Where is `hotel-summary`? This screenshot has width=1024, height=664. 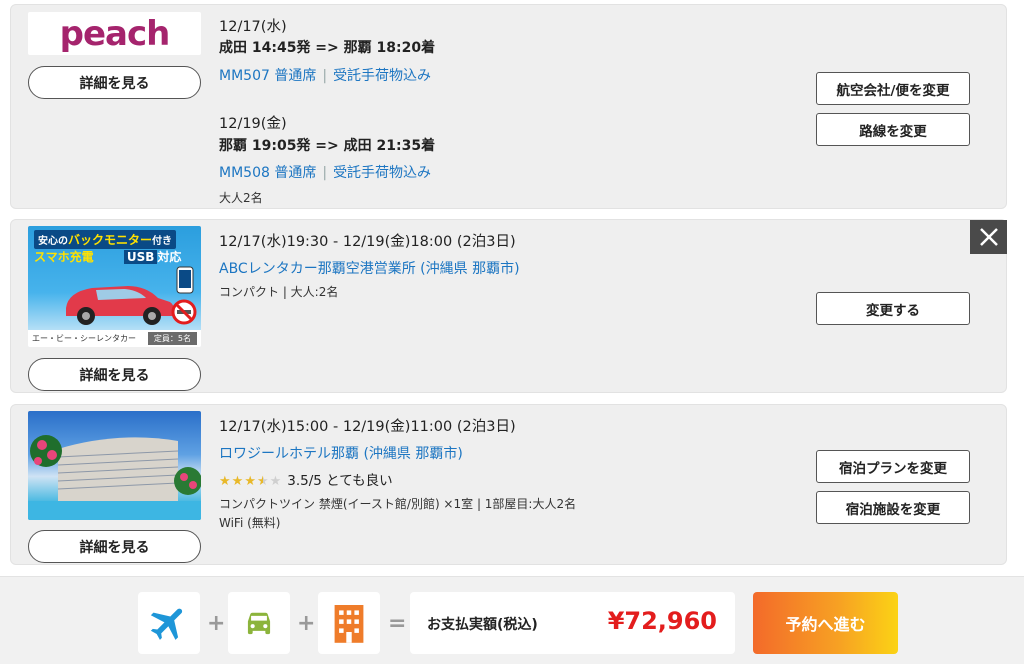 hotel-summary is located at coordinates (349, 623).